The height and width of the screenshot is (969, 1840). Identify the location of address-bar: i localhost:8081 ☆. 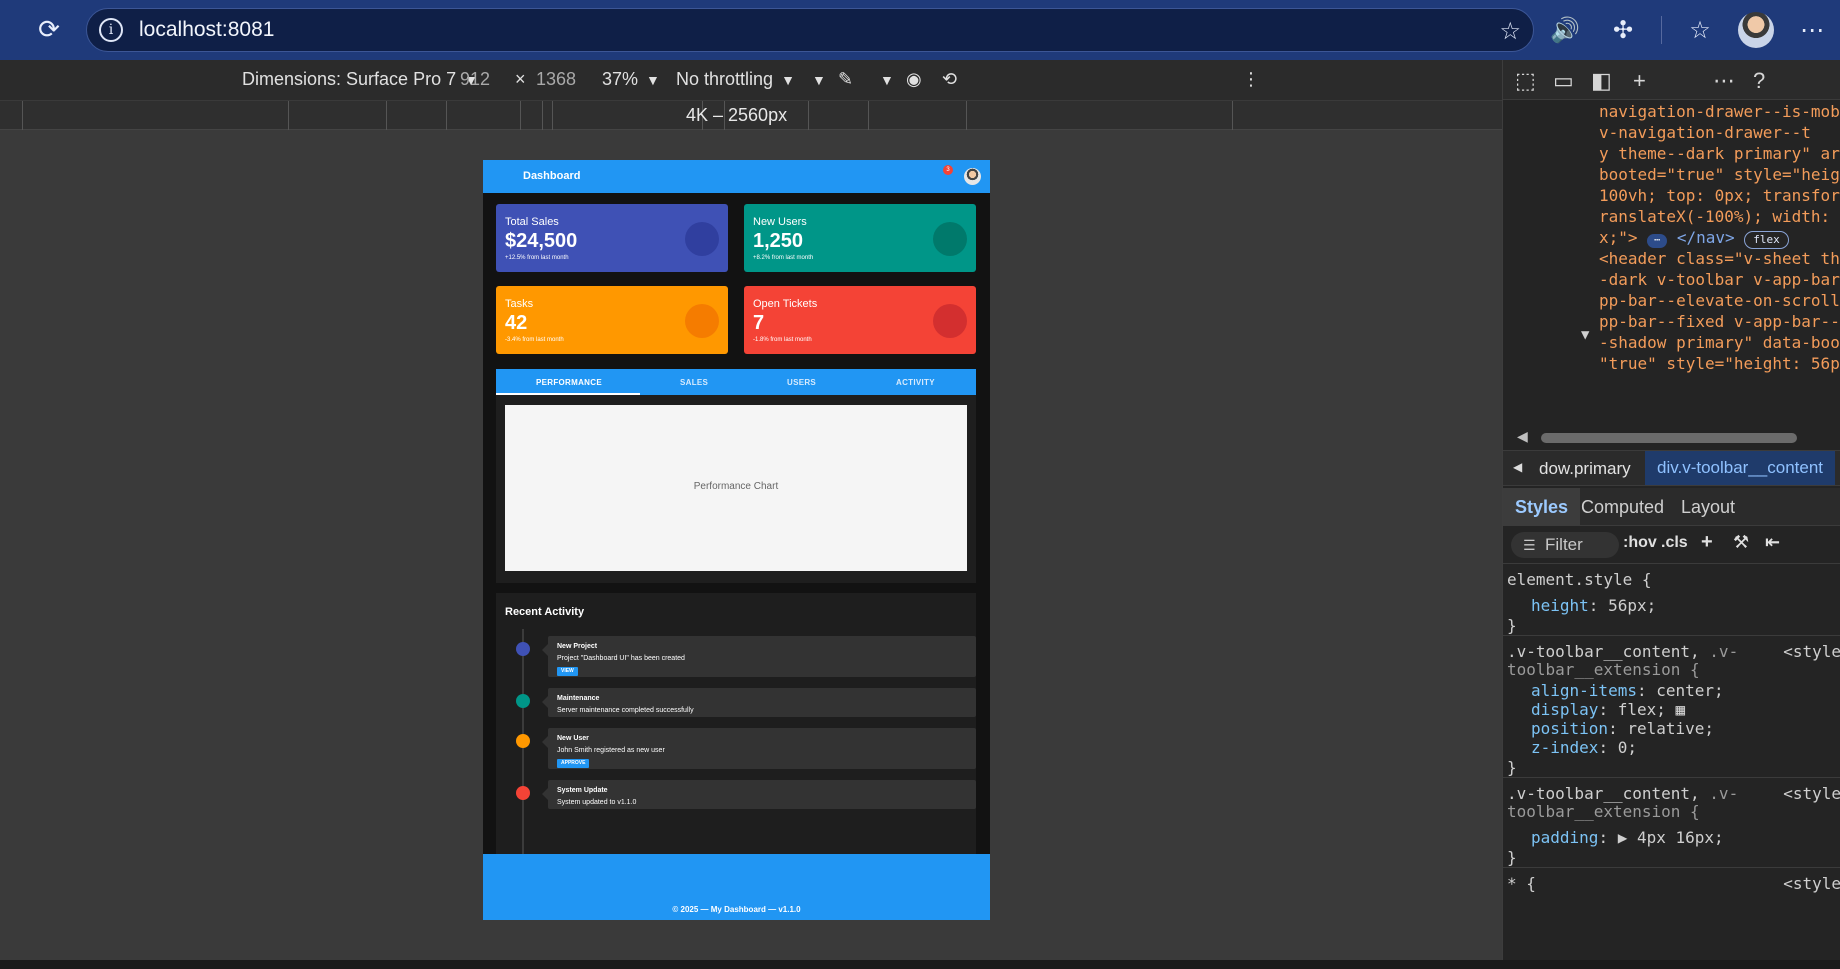
(810, 30).